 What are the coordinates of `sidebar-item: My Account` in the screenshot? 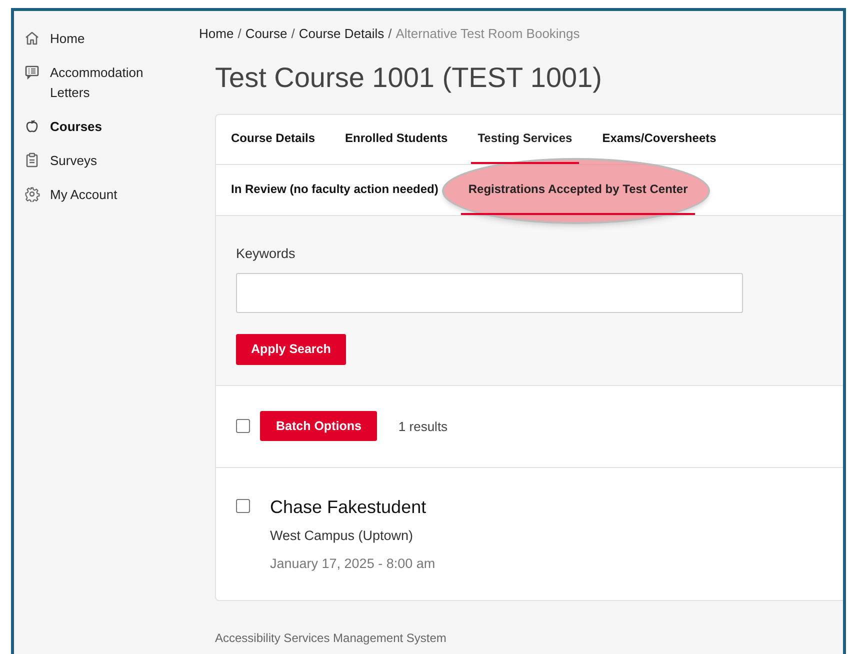 It's located at (105, 195).